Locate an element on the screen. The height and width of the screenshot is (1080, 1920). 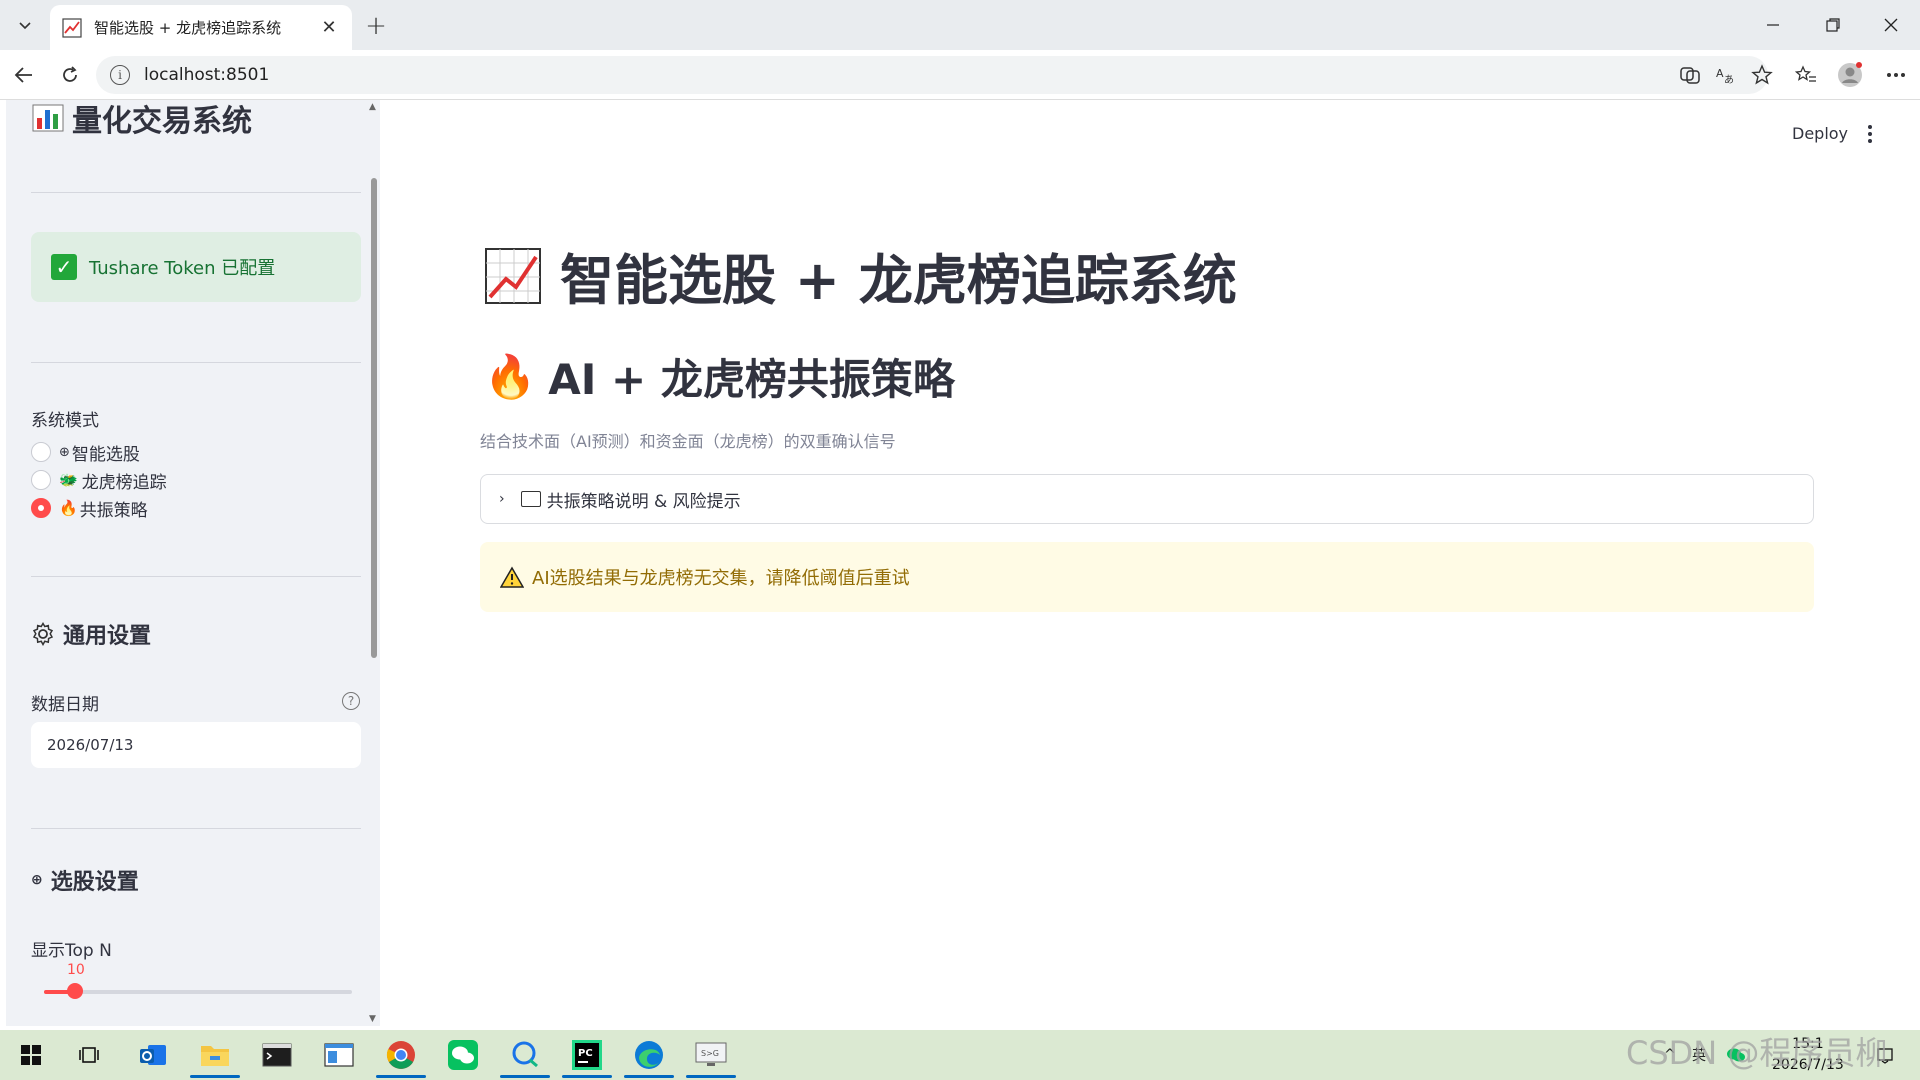
chart-favicon-icon is located at coordinates (72, 27).